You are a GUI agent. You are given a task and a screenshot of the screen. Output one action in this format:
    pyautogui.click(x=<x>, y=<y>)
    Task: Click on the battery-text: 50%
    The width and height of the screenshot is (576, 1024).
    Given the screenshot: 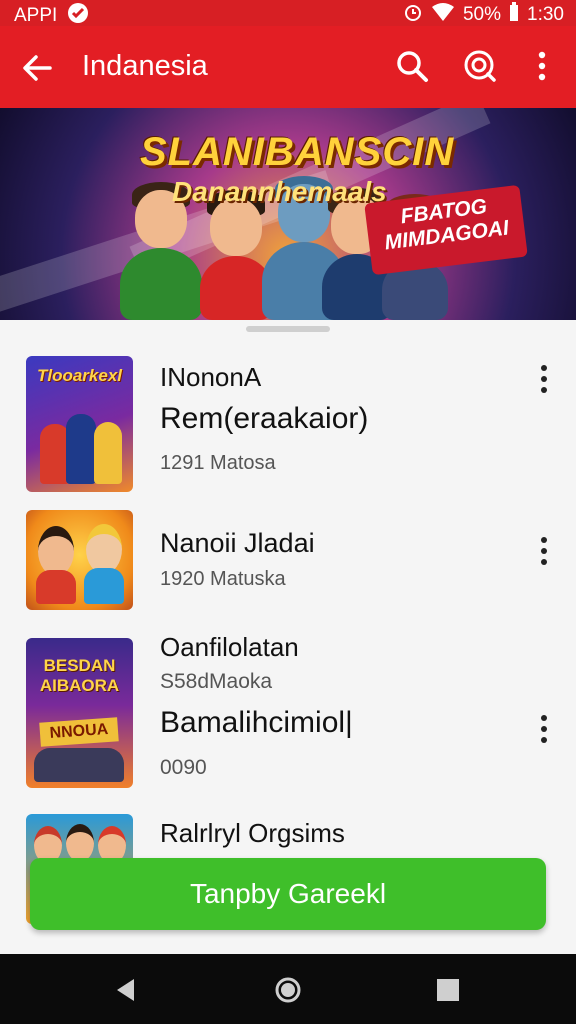 What is the action you would take?
    pyautogui.click(x=482, y=14)
    